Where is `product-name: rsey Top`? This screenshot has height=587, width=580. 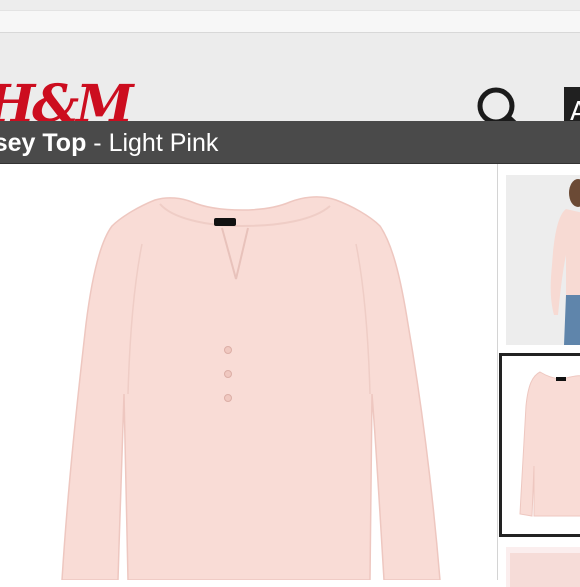 product-name: rsey Top is located at coordinates (43, 143).